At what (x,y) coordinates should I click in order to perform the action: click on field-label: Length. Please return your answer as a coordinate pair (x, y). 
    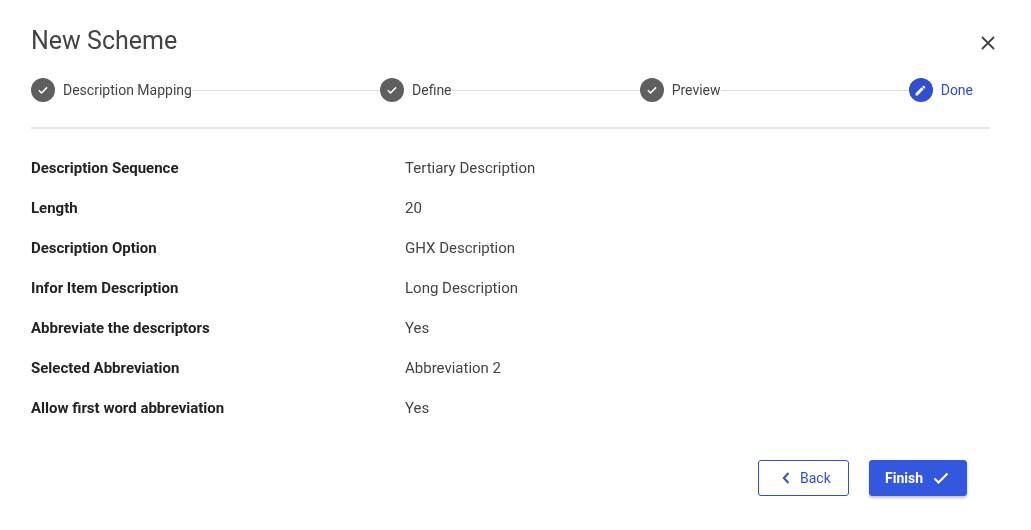
    Looking at the image, I should click on (55, 208).